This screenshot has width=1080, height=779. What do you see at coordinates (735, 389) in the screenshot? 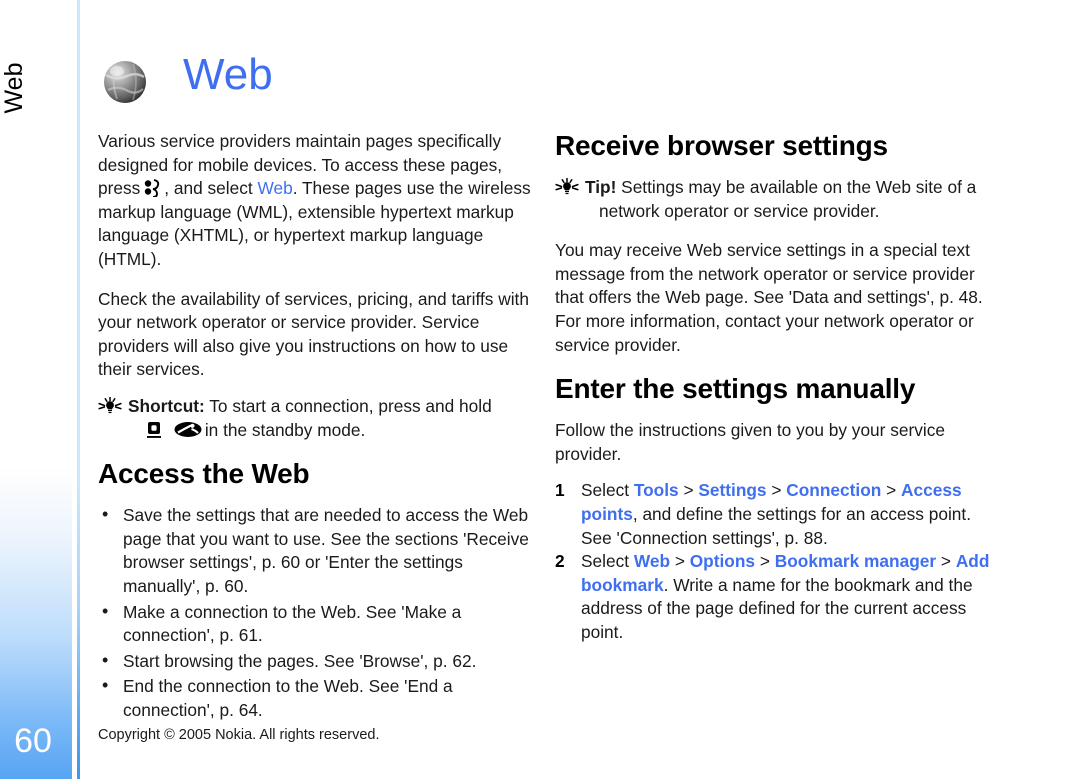
I see `enter-settings-manually-heading: Enter the settings manually` at bounding box center [735, 389].